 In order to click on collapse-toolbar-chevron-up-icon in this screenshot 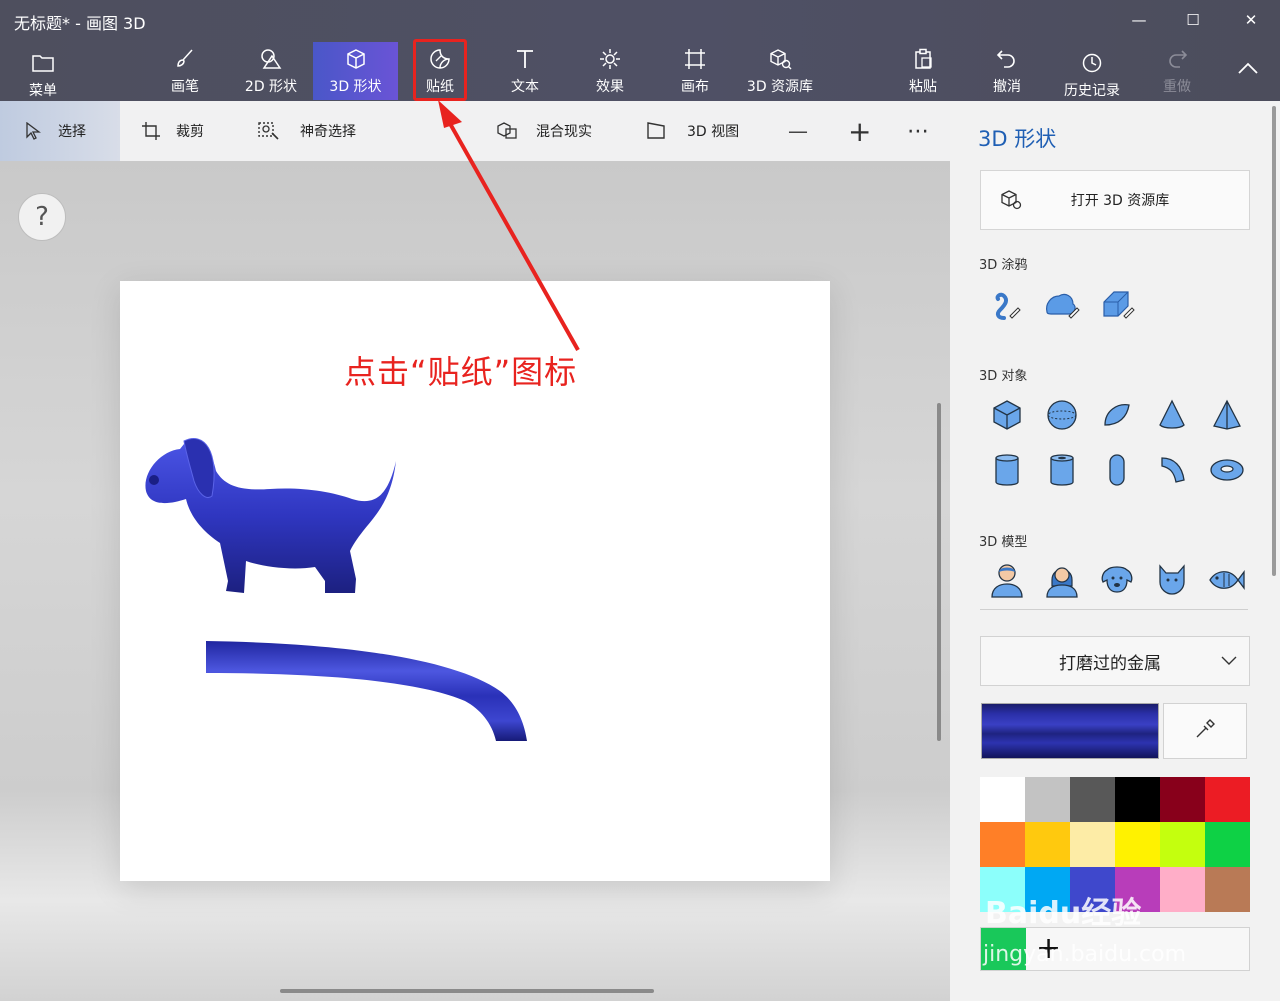, I will do `click(1250, 71)`.